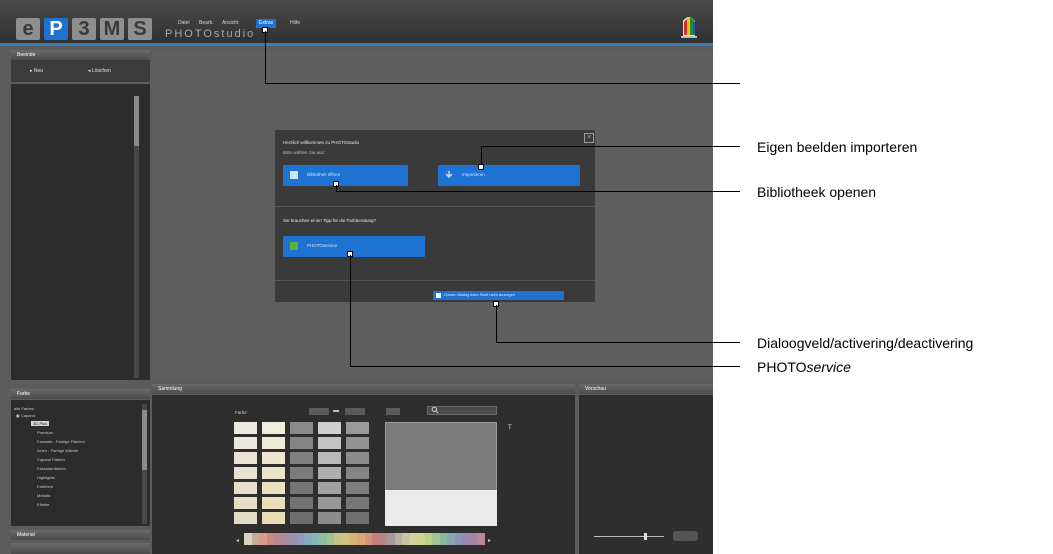 The image size is (1053, 554). I want to click on hide-dialog-toggle: Diesen Dialog beim Start nicht anzeigen, so click(498, 295).